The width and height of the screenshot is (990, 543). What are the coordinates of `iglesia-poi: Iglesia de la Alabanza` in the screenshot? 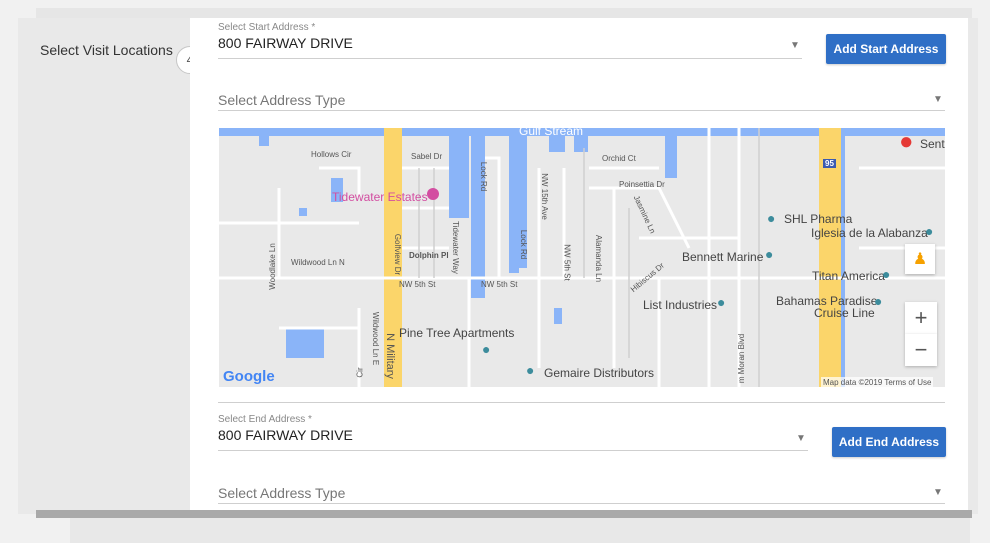 It's located at (869, 233).